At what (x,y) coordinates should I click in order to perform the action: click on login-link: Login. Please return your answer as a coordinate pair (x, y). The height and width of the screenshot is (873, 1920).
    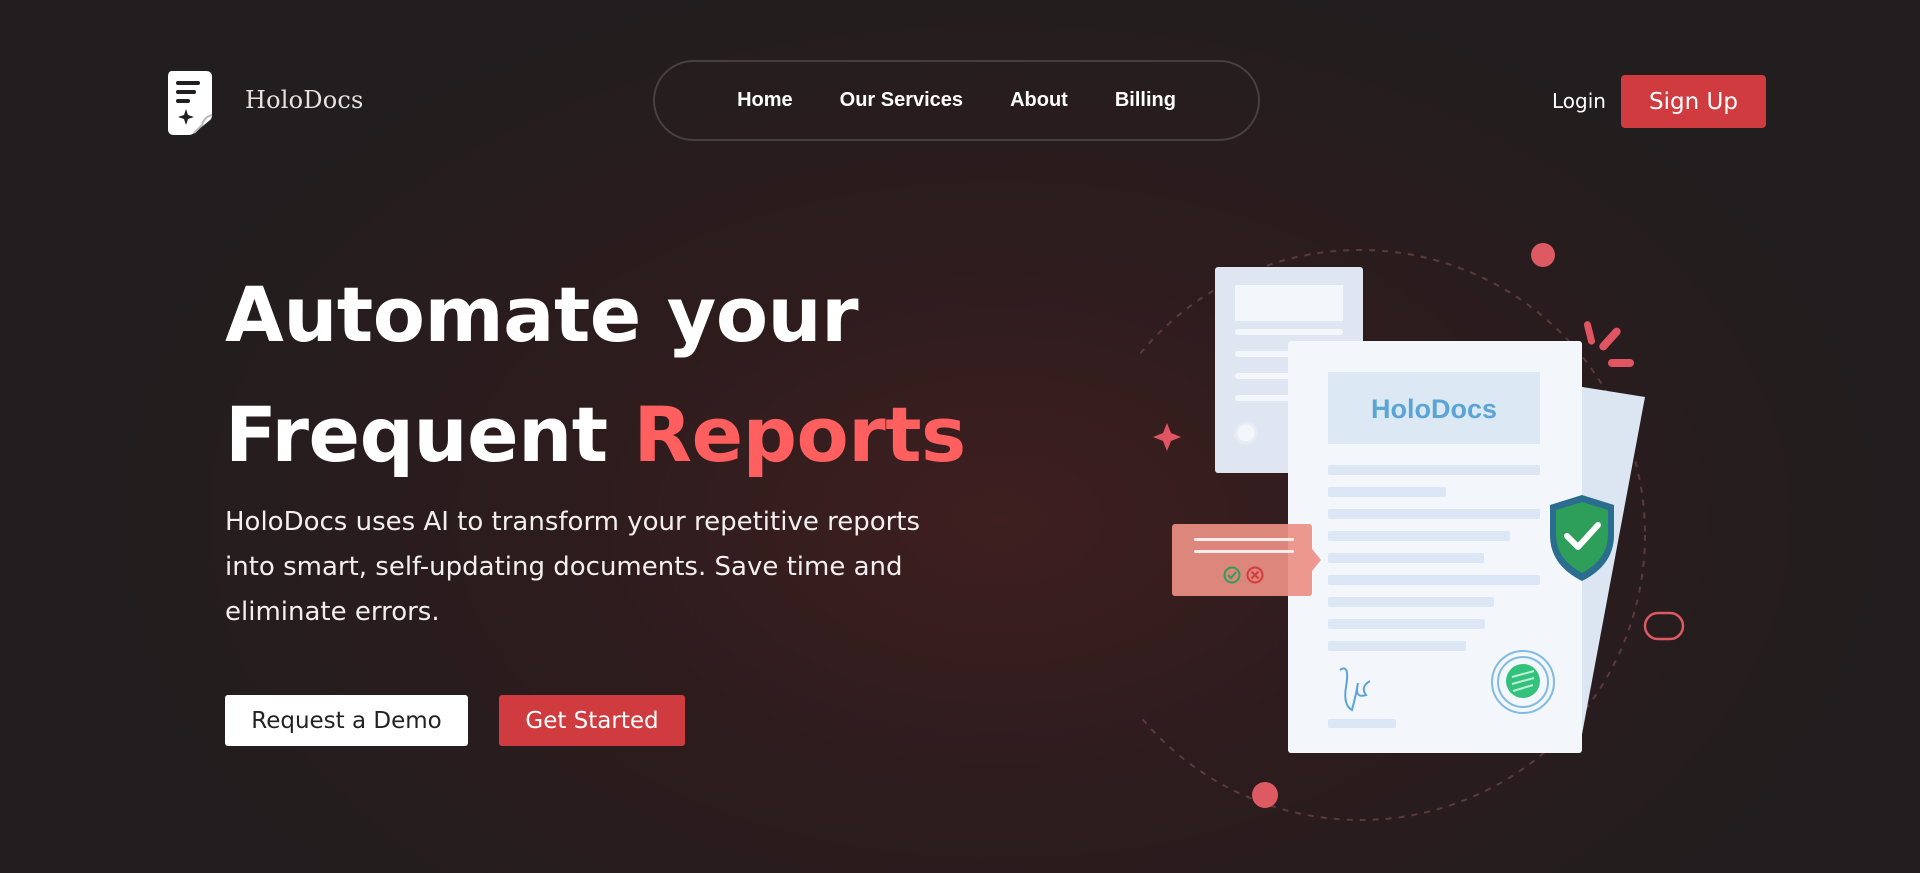
    Looking at the image, I should click on (1579, 101).